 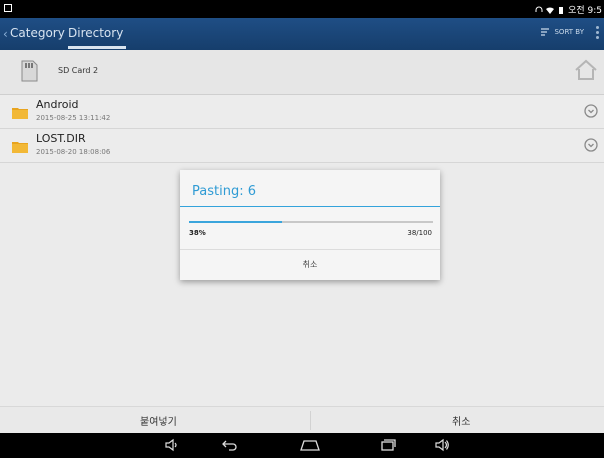 What do you see at coordinates (461, 420) in the screenshot?
I see `cancel-button: 취소` at bounding box center [461, 420].